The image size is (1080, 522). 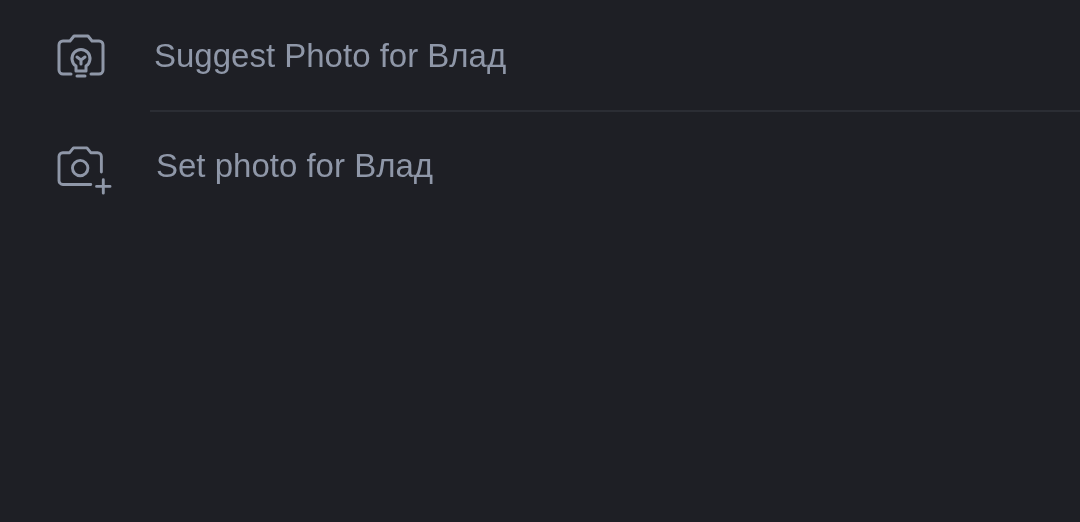 What do you see at coordinates (294, 166) in the screenshot?
I see `menu-label: Set photo for Влад` at bounding box center [294, 166].